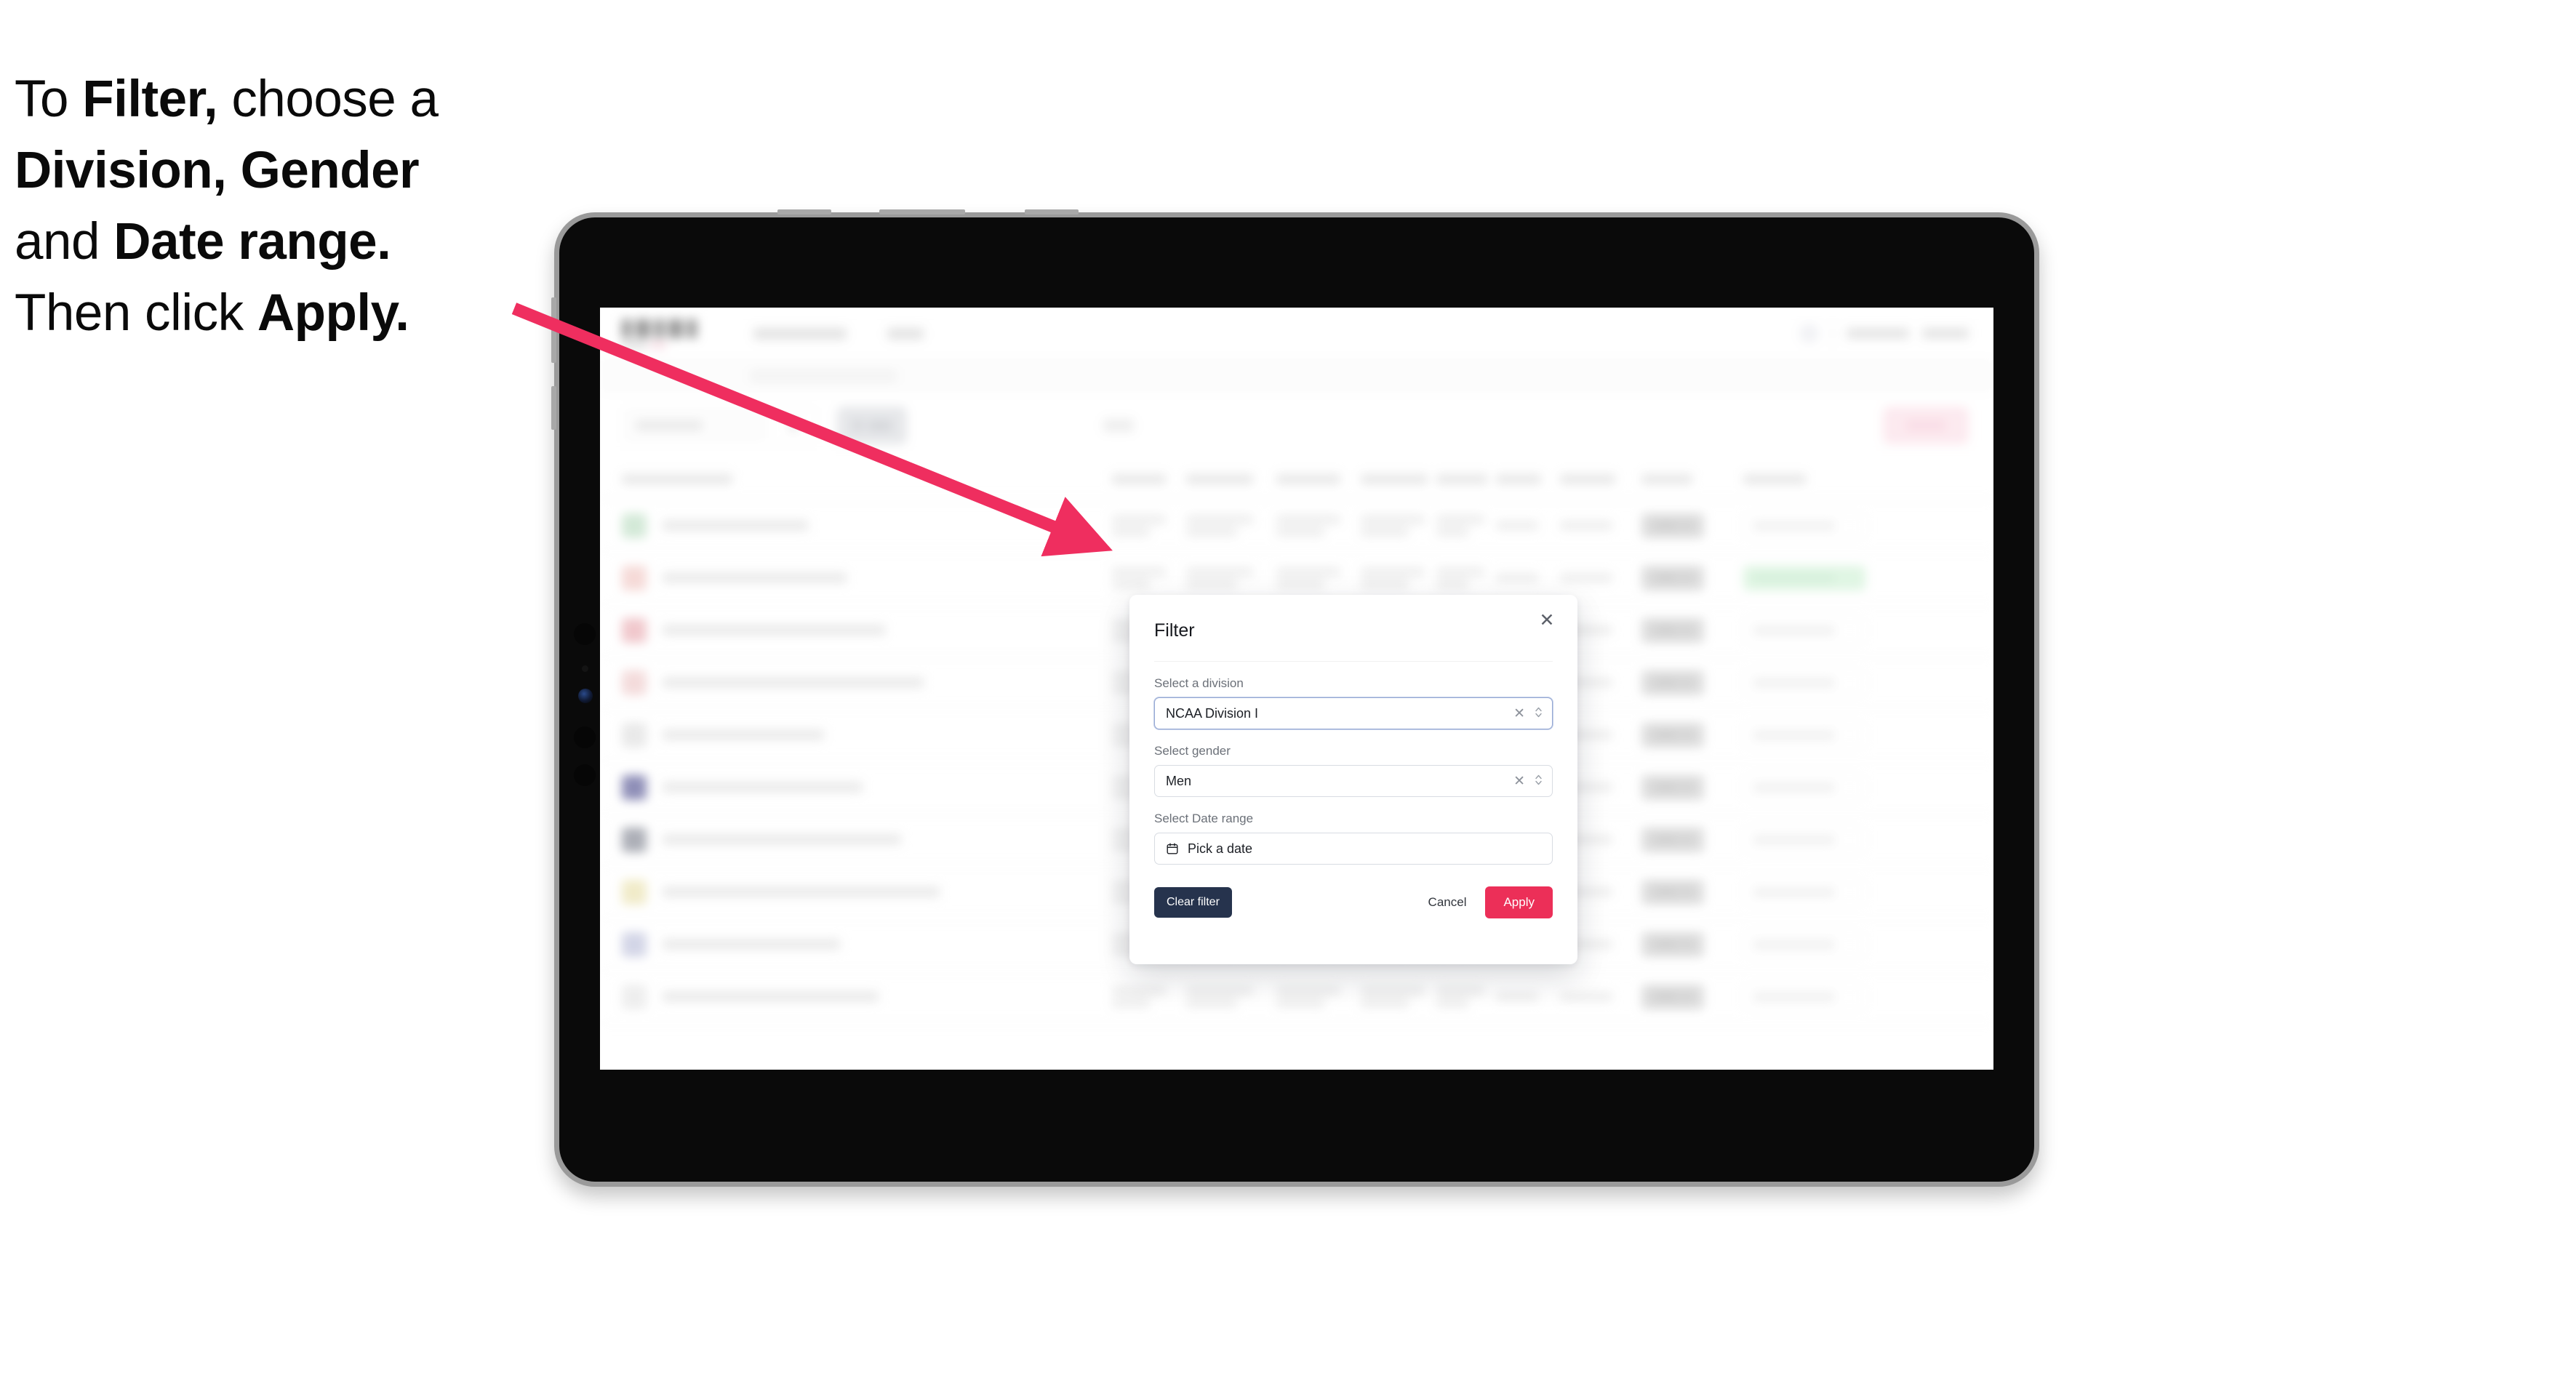 Image resolution: width=2576 pixels, height=1386 pixels. Describe the element at coordinates (585, 775) in the screenshot. I see `camera-tertiary-icon` at that location.